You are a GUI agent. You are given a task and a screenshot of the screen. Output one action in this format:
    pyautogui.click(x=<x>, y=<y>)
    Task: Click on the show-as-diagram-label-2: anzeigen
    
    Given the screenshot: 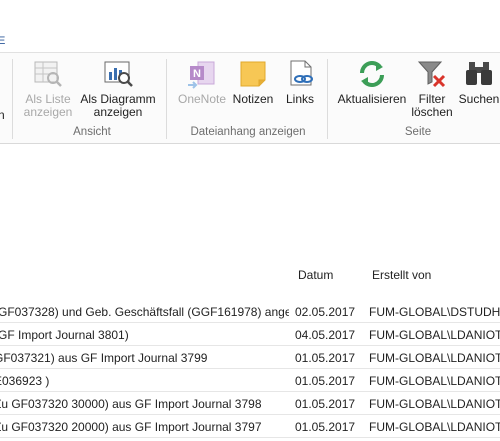 What is the action you would take?
    pyautogui.click(x=118, y=112)
    